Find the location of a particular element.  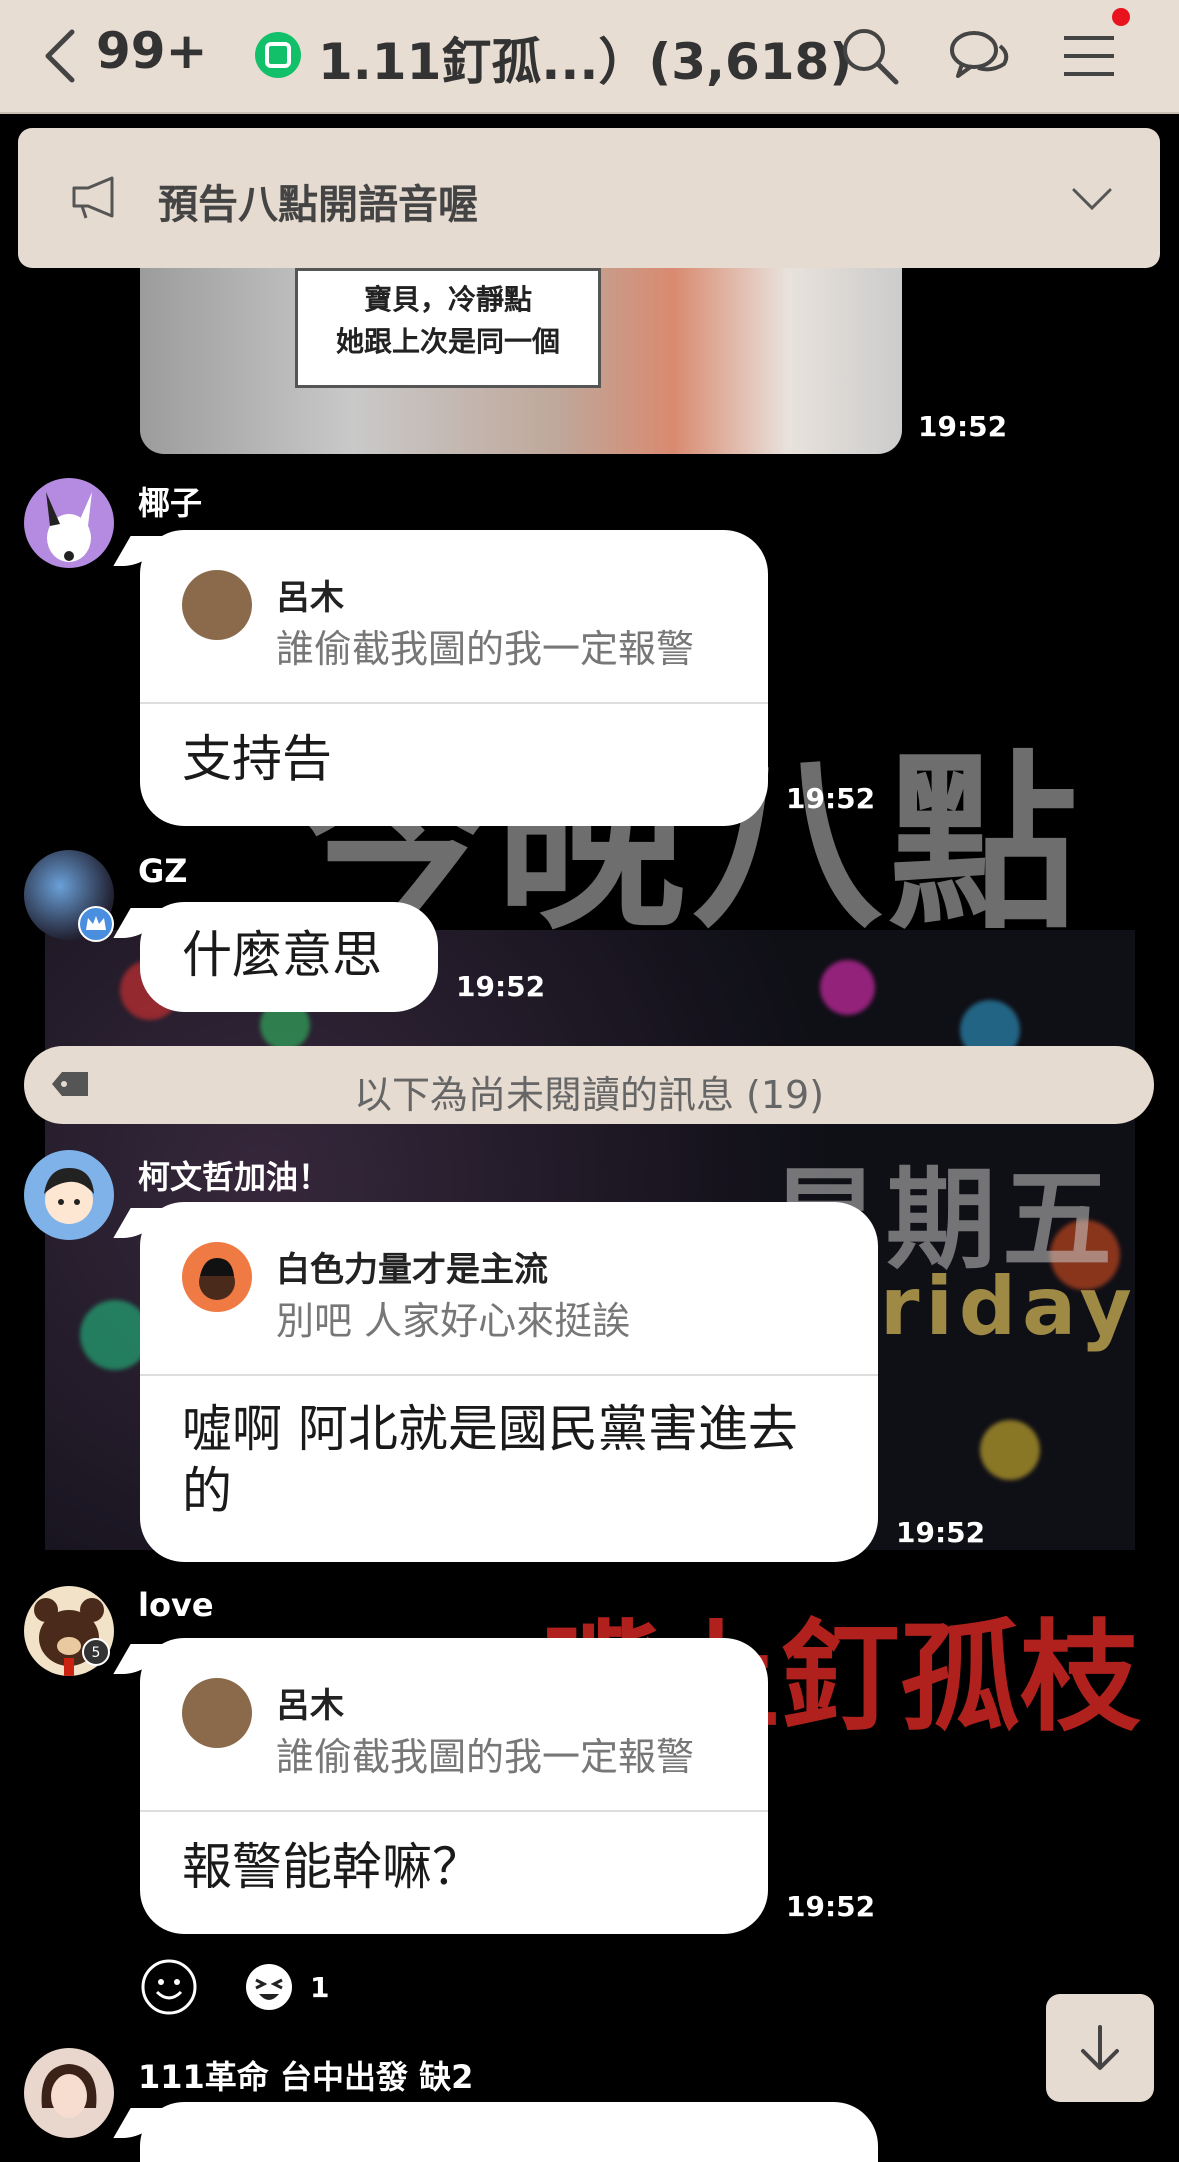

announcement-text: 預告八點開語音喔 is located at coordinates (318, 205).